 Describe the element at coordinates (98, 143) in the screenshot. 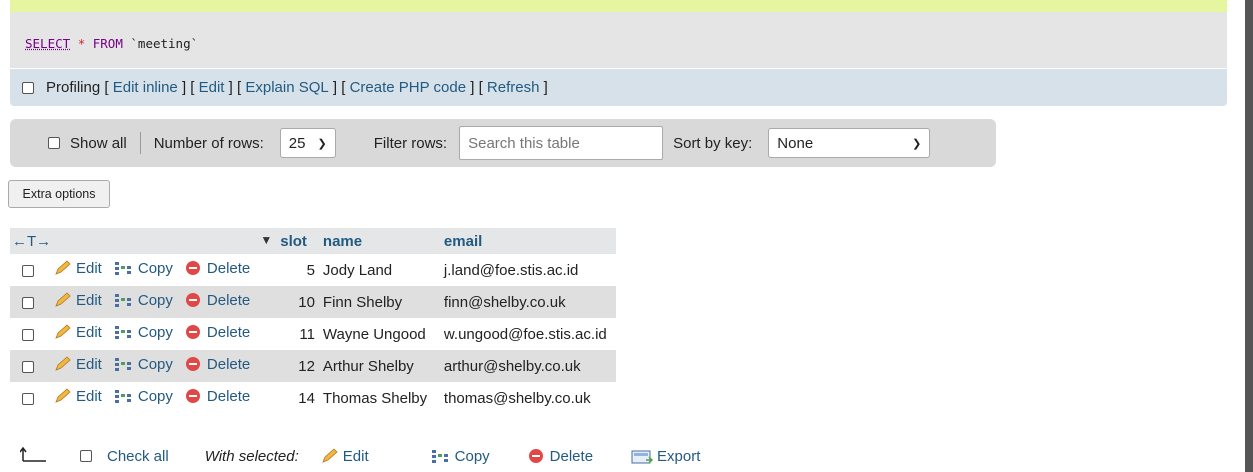

I see `show-all-label: Show all` at that location.